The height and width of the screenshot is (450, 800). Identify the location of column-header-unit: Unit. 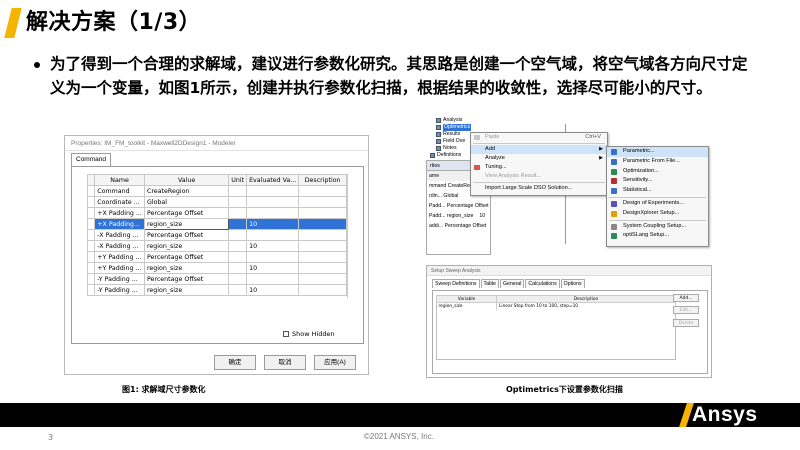
(238, 180).